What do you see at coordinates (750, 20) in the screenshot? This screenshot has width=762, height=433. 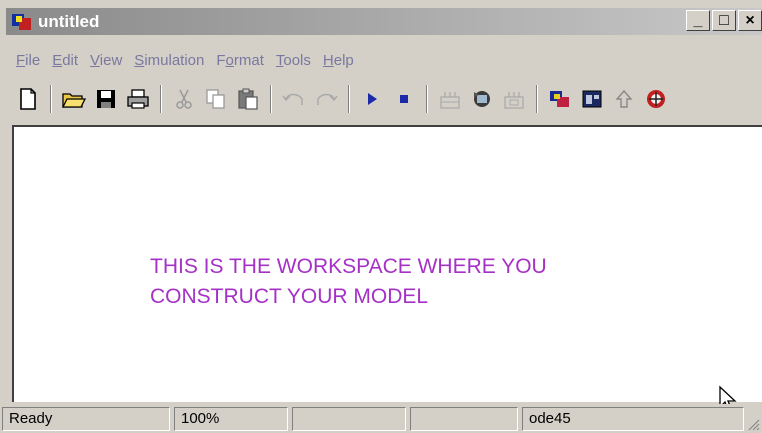 I see `close-button: ×` at bounding box center [750, 20].